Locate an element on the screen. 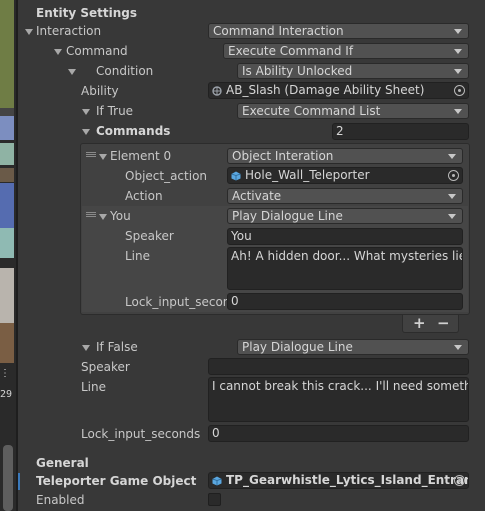 This screenshot has width=485, height=511. condition-label: Condition is located at coordinates (125, 71).